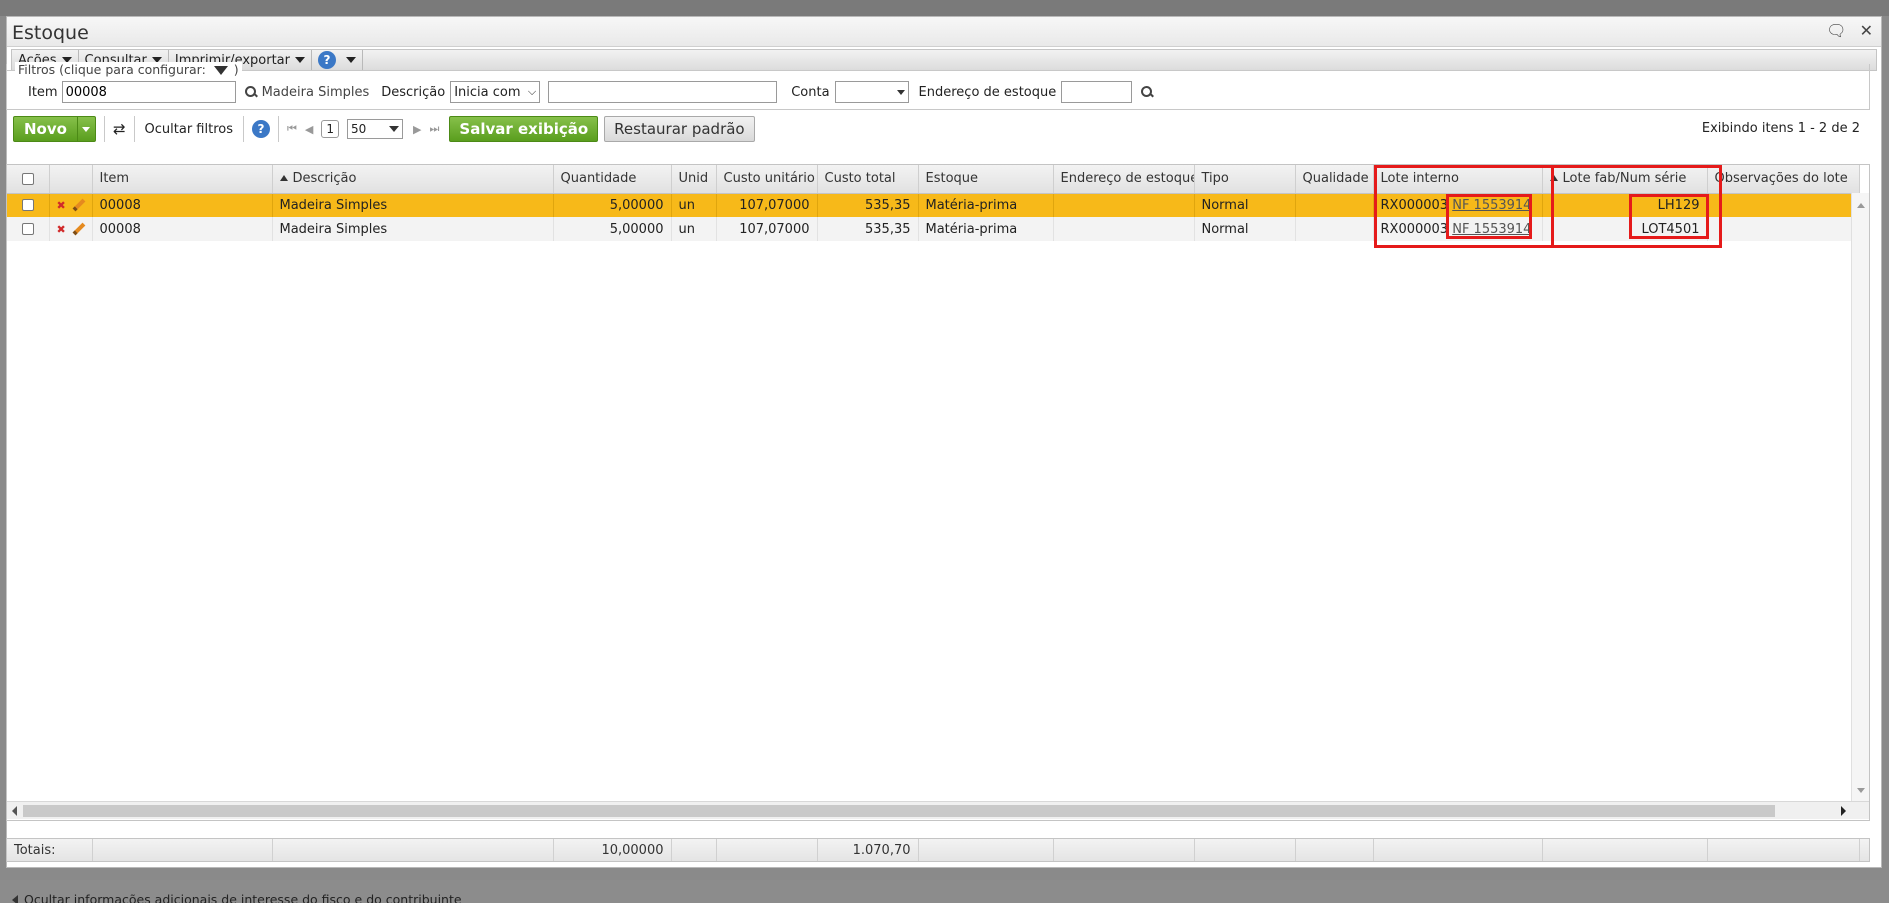  What do you see at coordinates (487, 92) in the screenshot?
I see `descricao-mode-value: Inicia com` at bounding box center [487, 92].